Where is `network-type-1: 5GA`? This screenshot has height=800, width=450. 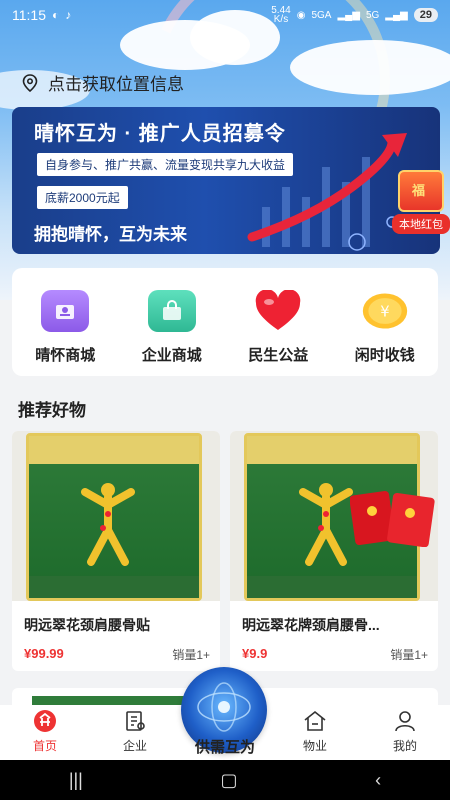 network-type-1: 5GA is located at coordinates (321, 15).